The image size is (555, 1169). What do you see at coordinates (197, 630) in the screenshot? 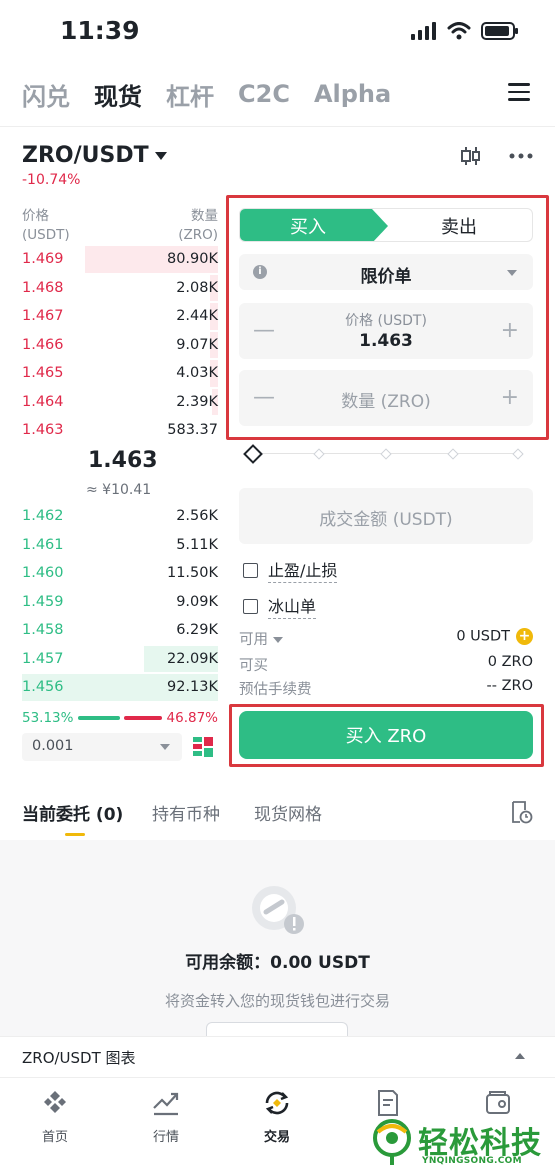
I see `orderbook-qty: 6.29K` at bounding box center [197, 630].